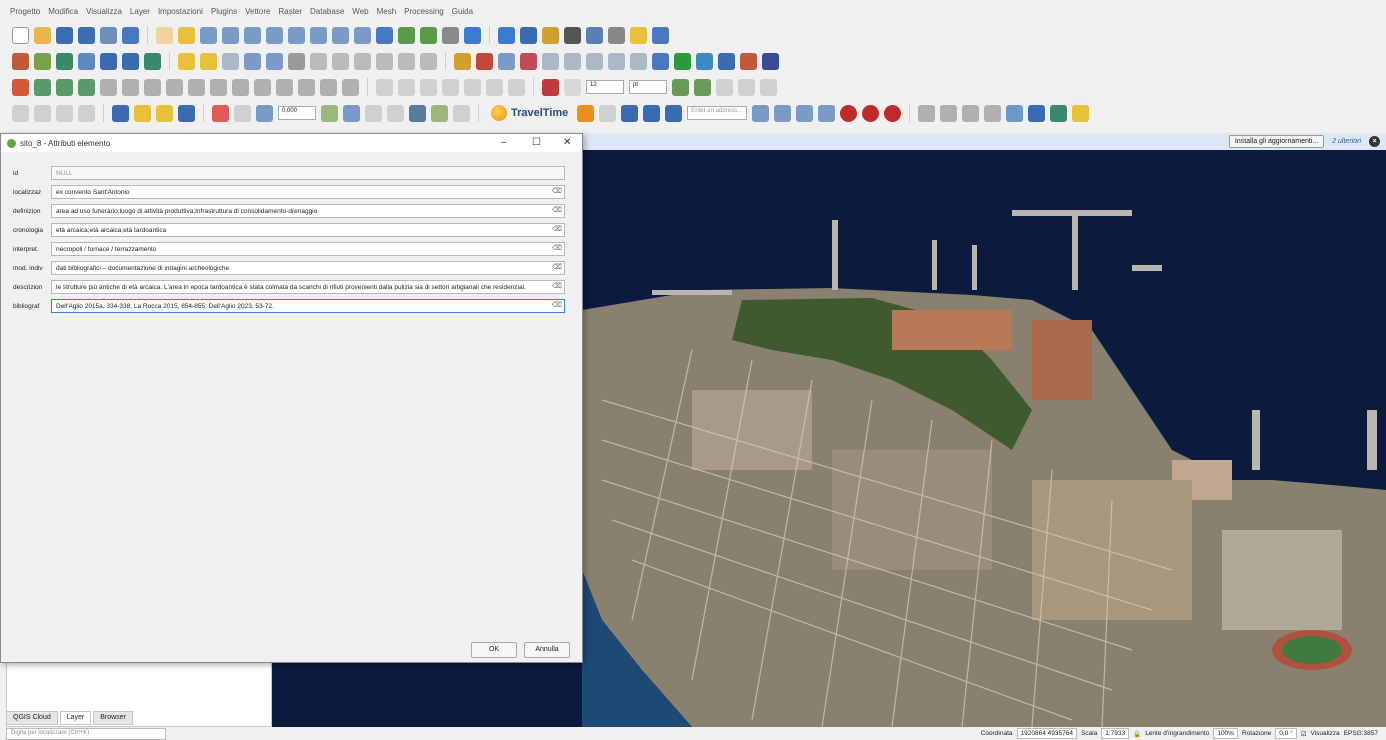 This screenshot has height=740, width=1386. I want to click on fill-ring-icon, so click(240, 87).